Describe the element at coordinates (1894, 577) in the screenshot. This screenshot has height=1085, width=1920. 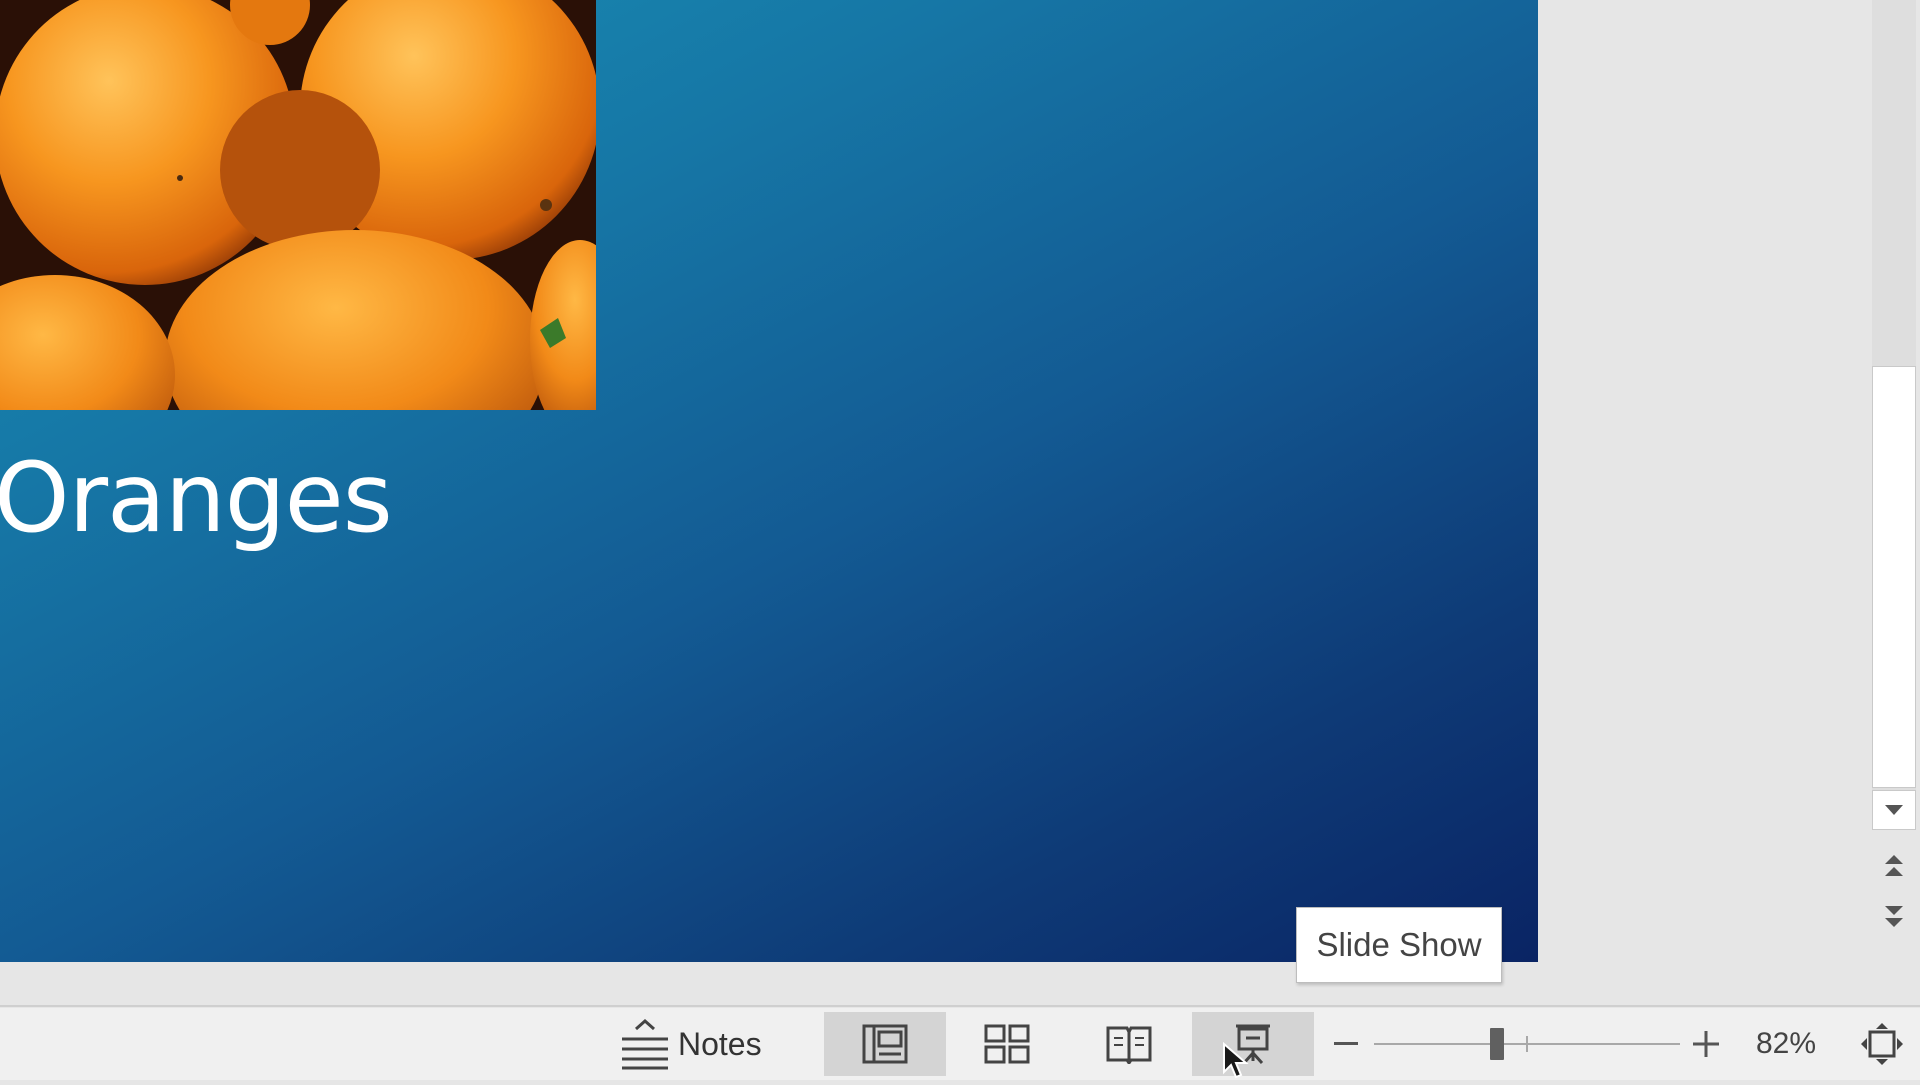
I see `scrollbar-thumb` at that location.